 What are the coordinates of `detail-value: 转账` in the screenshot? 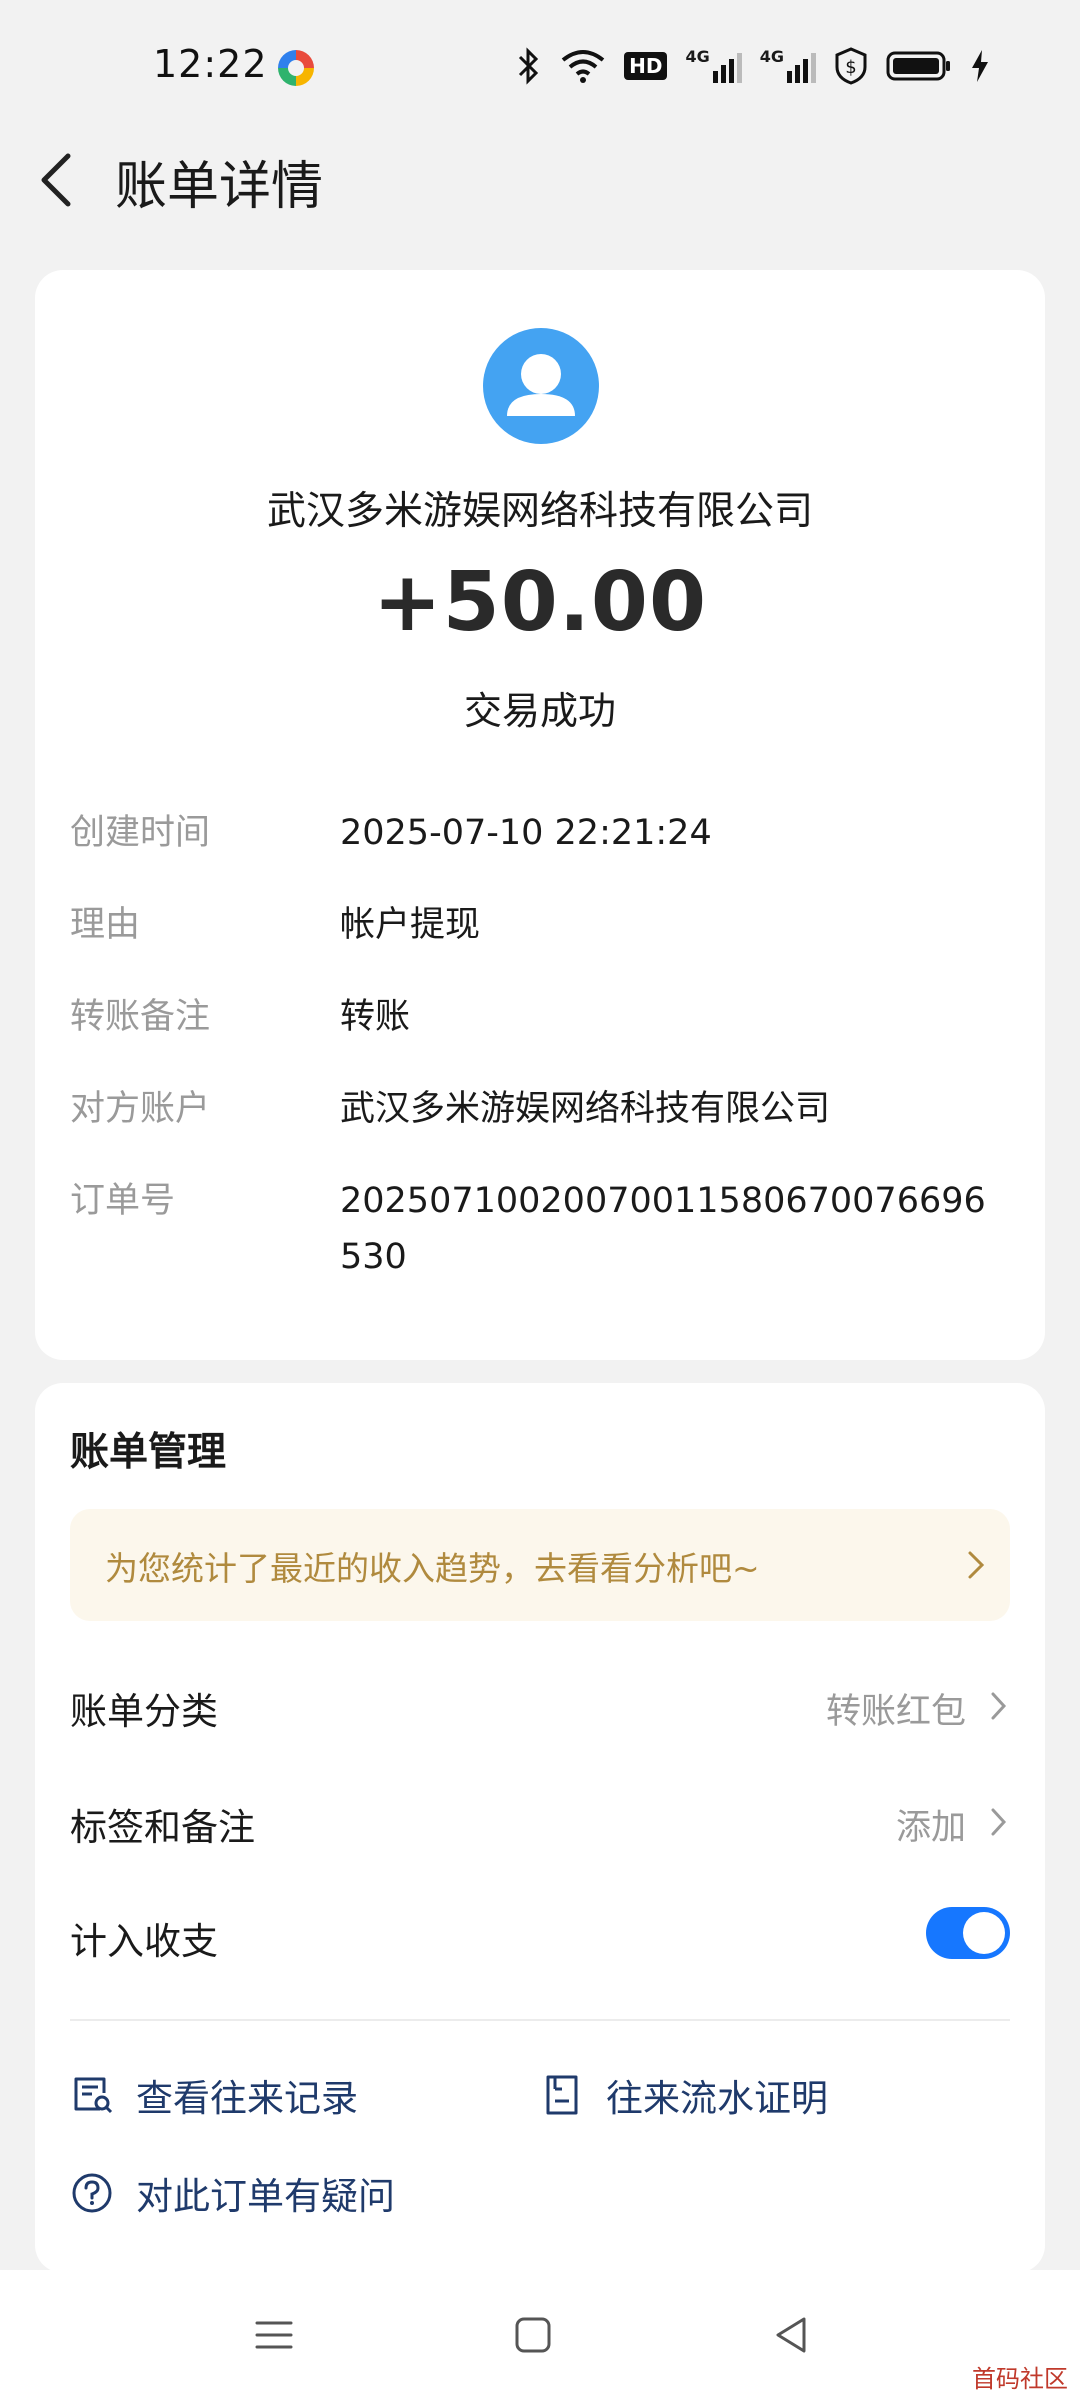 It's located at (375, 1017).